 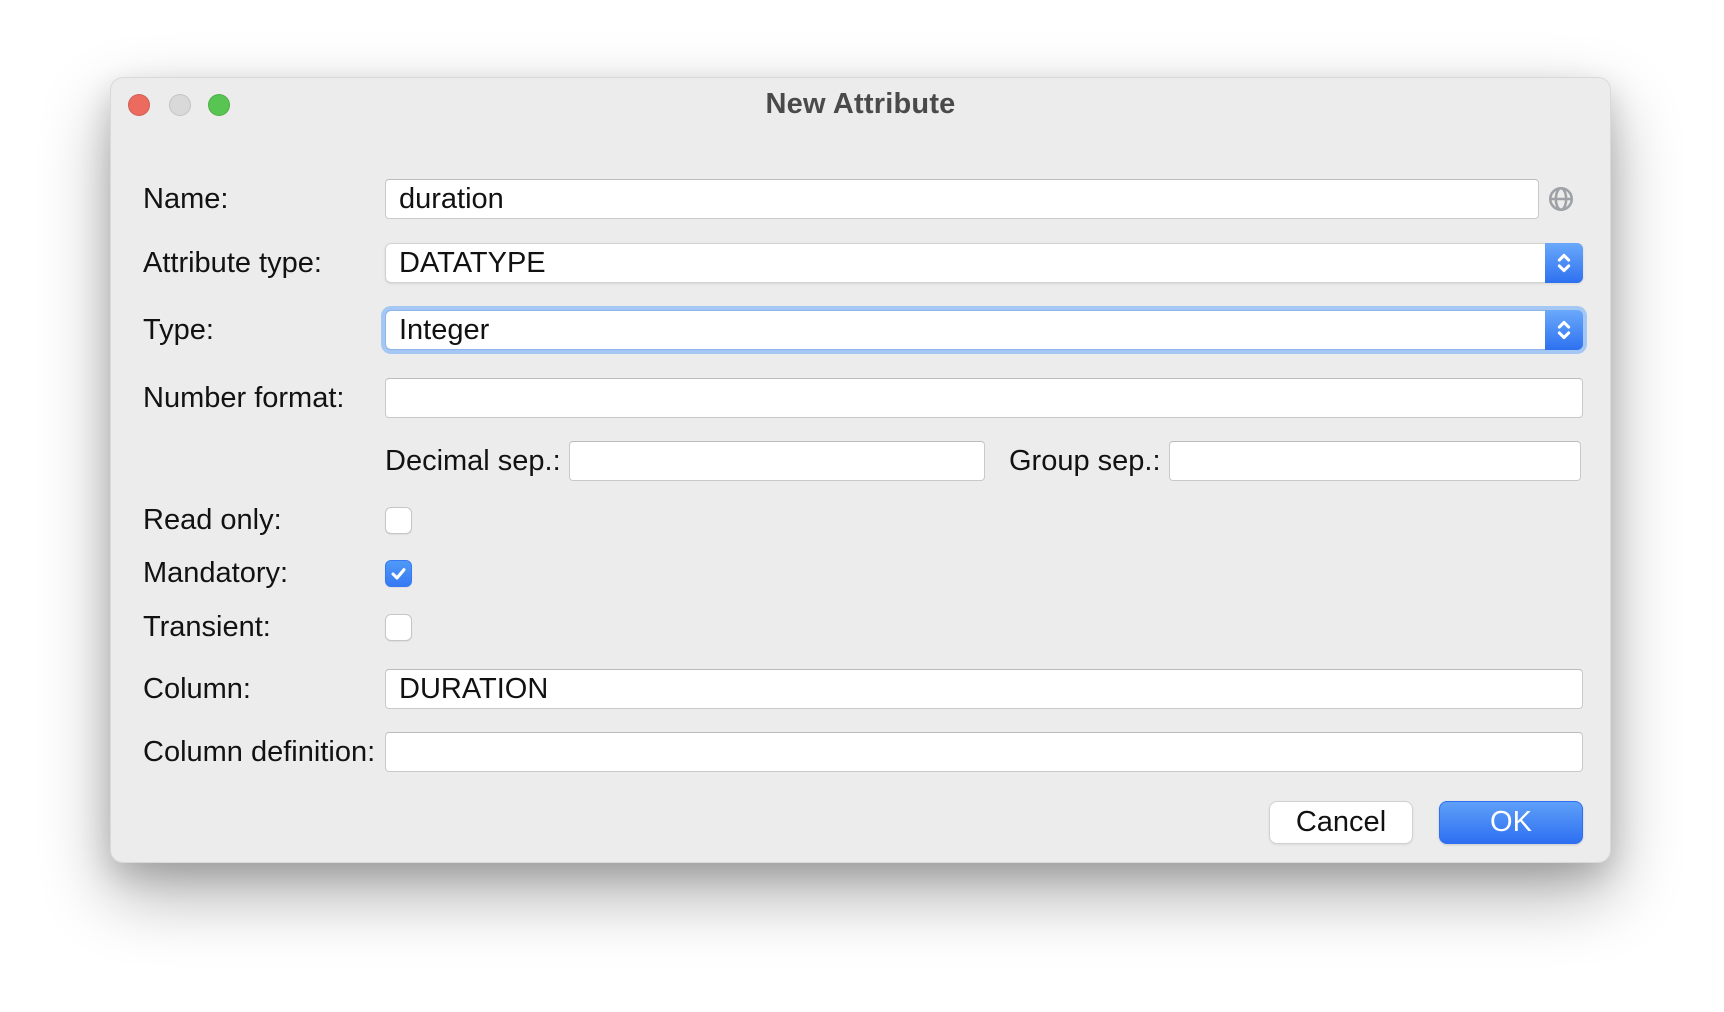 I want to click on dialog-title: New Attribute, so click(x=860, y=103).